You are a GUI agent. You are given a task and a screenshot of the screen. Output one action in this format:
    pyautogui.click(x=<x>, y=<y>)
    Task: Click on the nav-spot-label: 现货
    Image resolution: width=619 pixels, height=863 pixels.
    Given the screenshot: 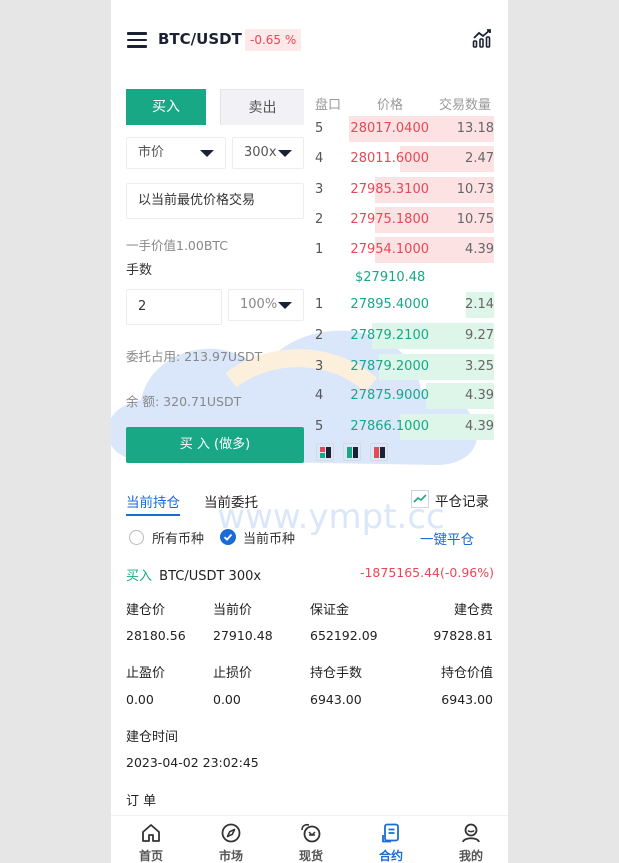 What is the action you would take?
    pyautogui.click(x=310, y=856)
    